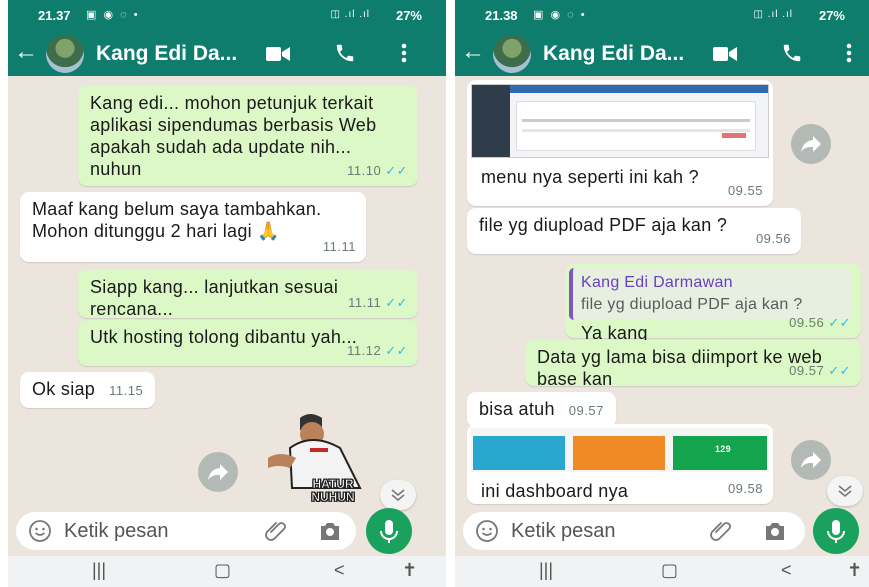 Image resolution: width=869 pixels, height=587 pixels. What do you see at coordinates (517, 409) in the screenshot?
I see `message-text: bisa atuh` at bounding box center [517, 409].